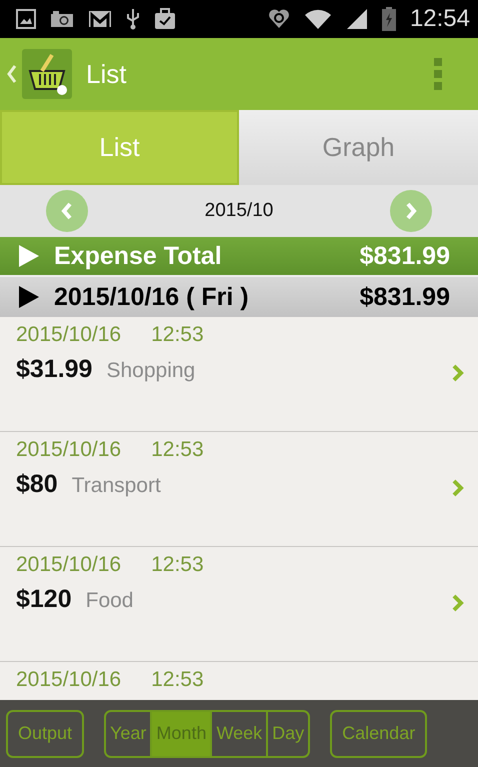  Describe the element at coordinates (405, 297) in the screenshot. I see `day-header-amount: $831.99` at that location.